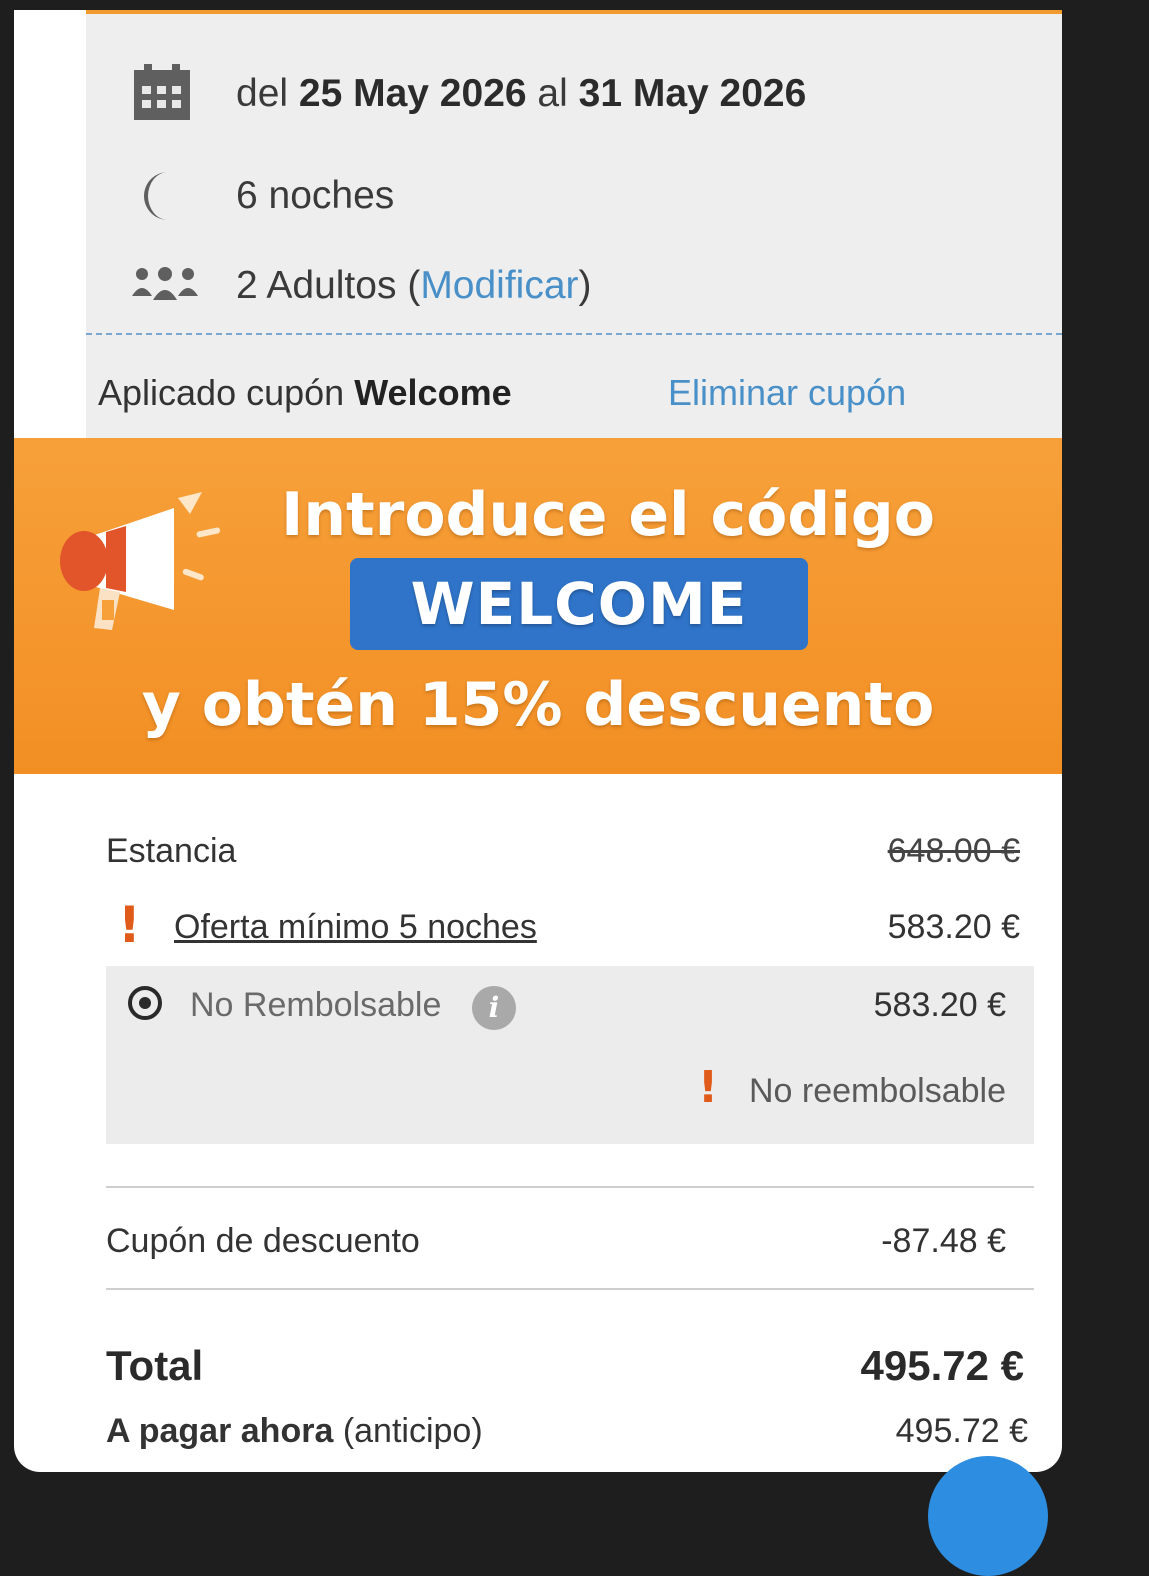  I want to click on radio-selected-icon, so click(145, 1003).